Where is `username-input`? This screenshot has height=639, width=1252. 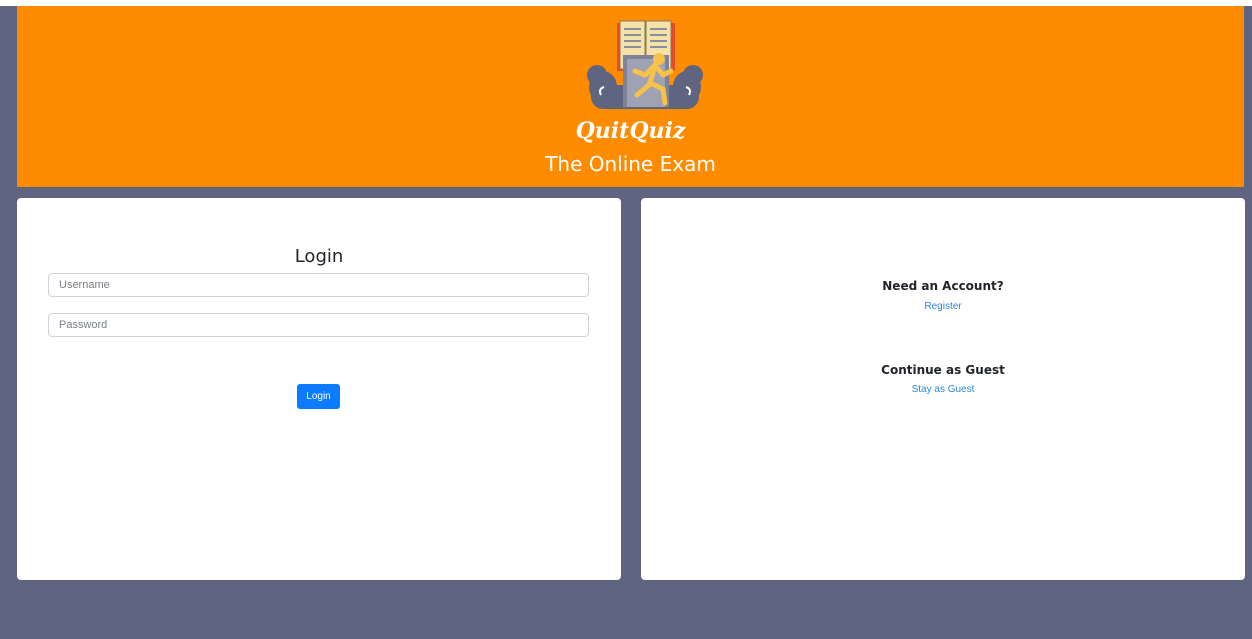 username-input is located at coordinates (318, 285).